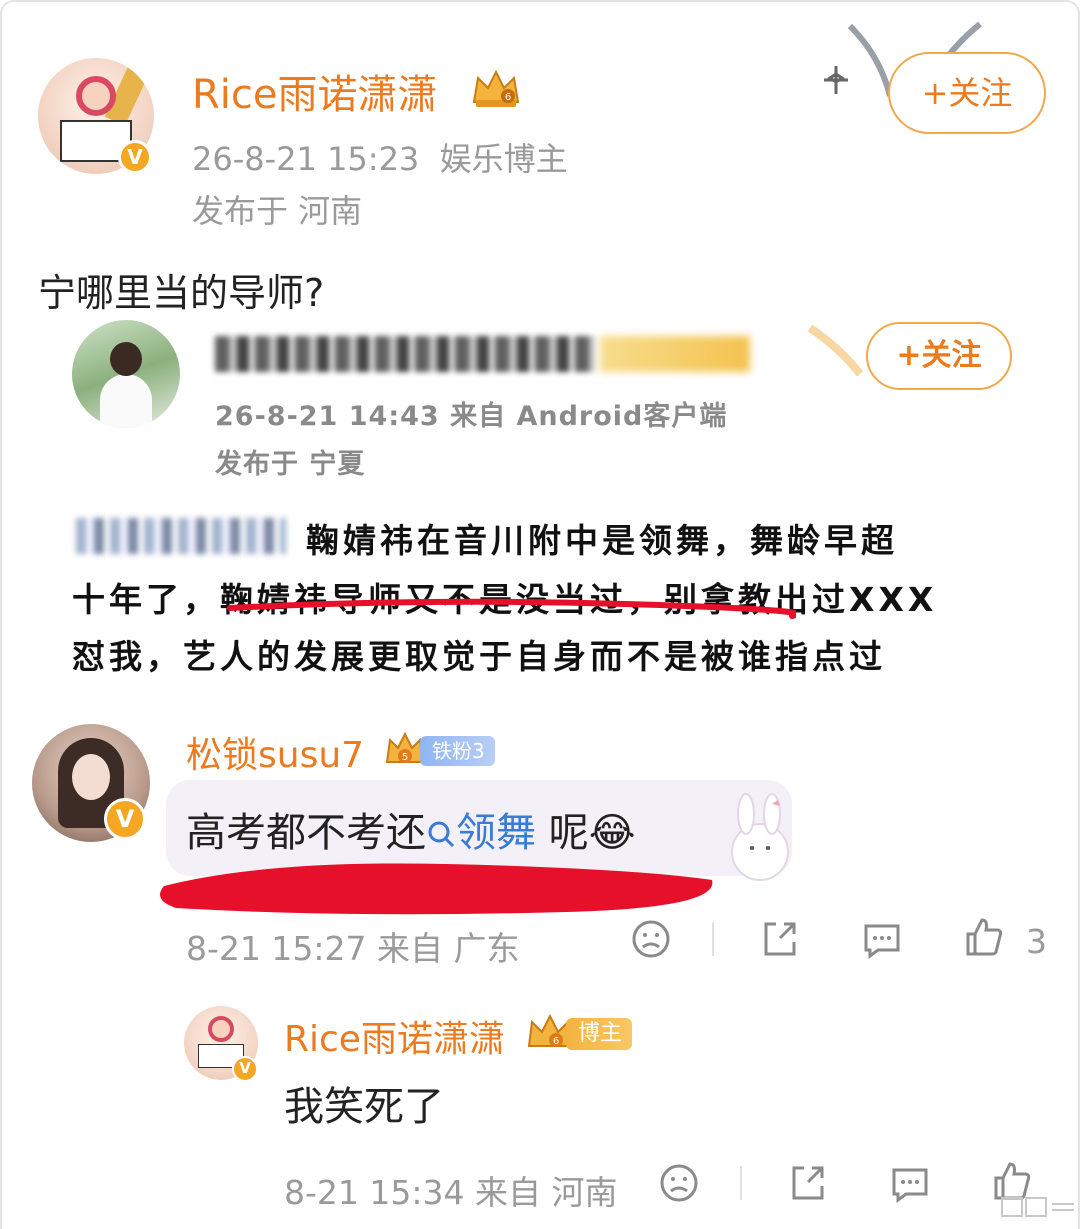 The height and width of the screenshot is (1229, 1080). What do you see at coordinates (315, 91) in the screenshot?
I see `author-name: Rice雨诺潇潇` at bounding box center [315, 91].